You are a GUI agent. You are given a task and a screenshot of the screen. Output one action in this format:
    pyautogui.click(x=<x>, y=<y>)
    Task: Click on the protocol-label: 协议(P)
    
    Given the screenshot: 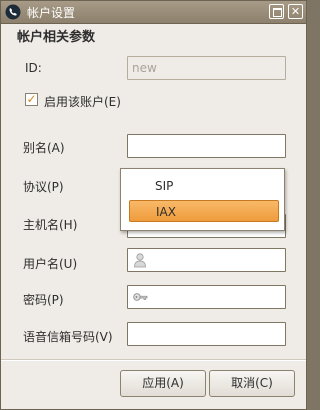 What is the action you would take?
    pyautogui.click(x=43, y=187)
    